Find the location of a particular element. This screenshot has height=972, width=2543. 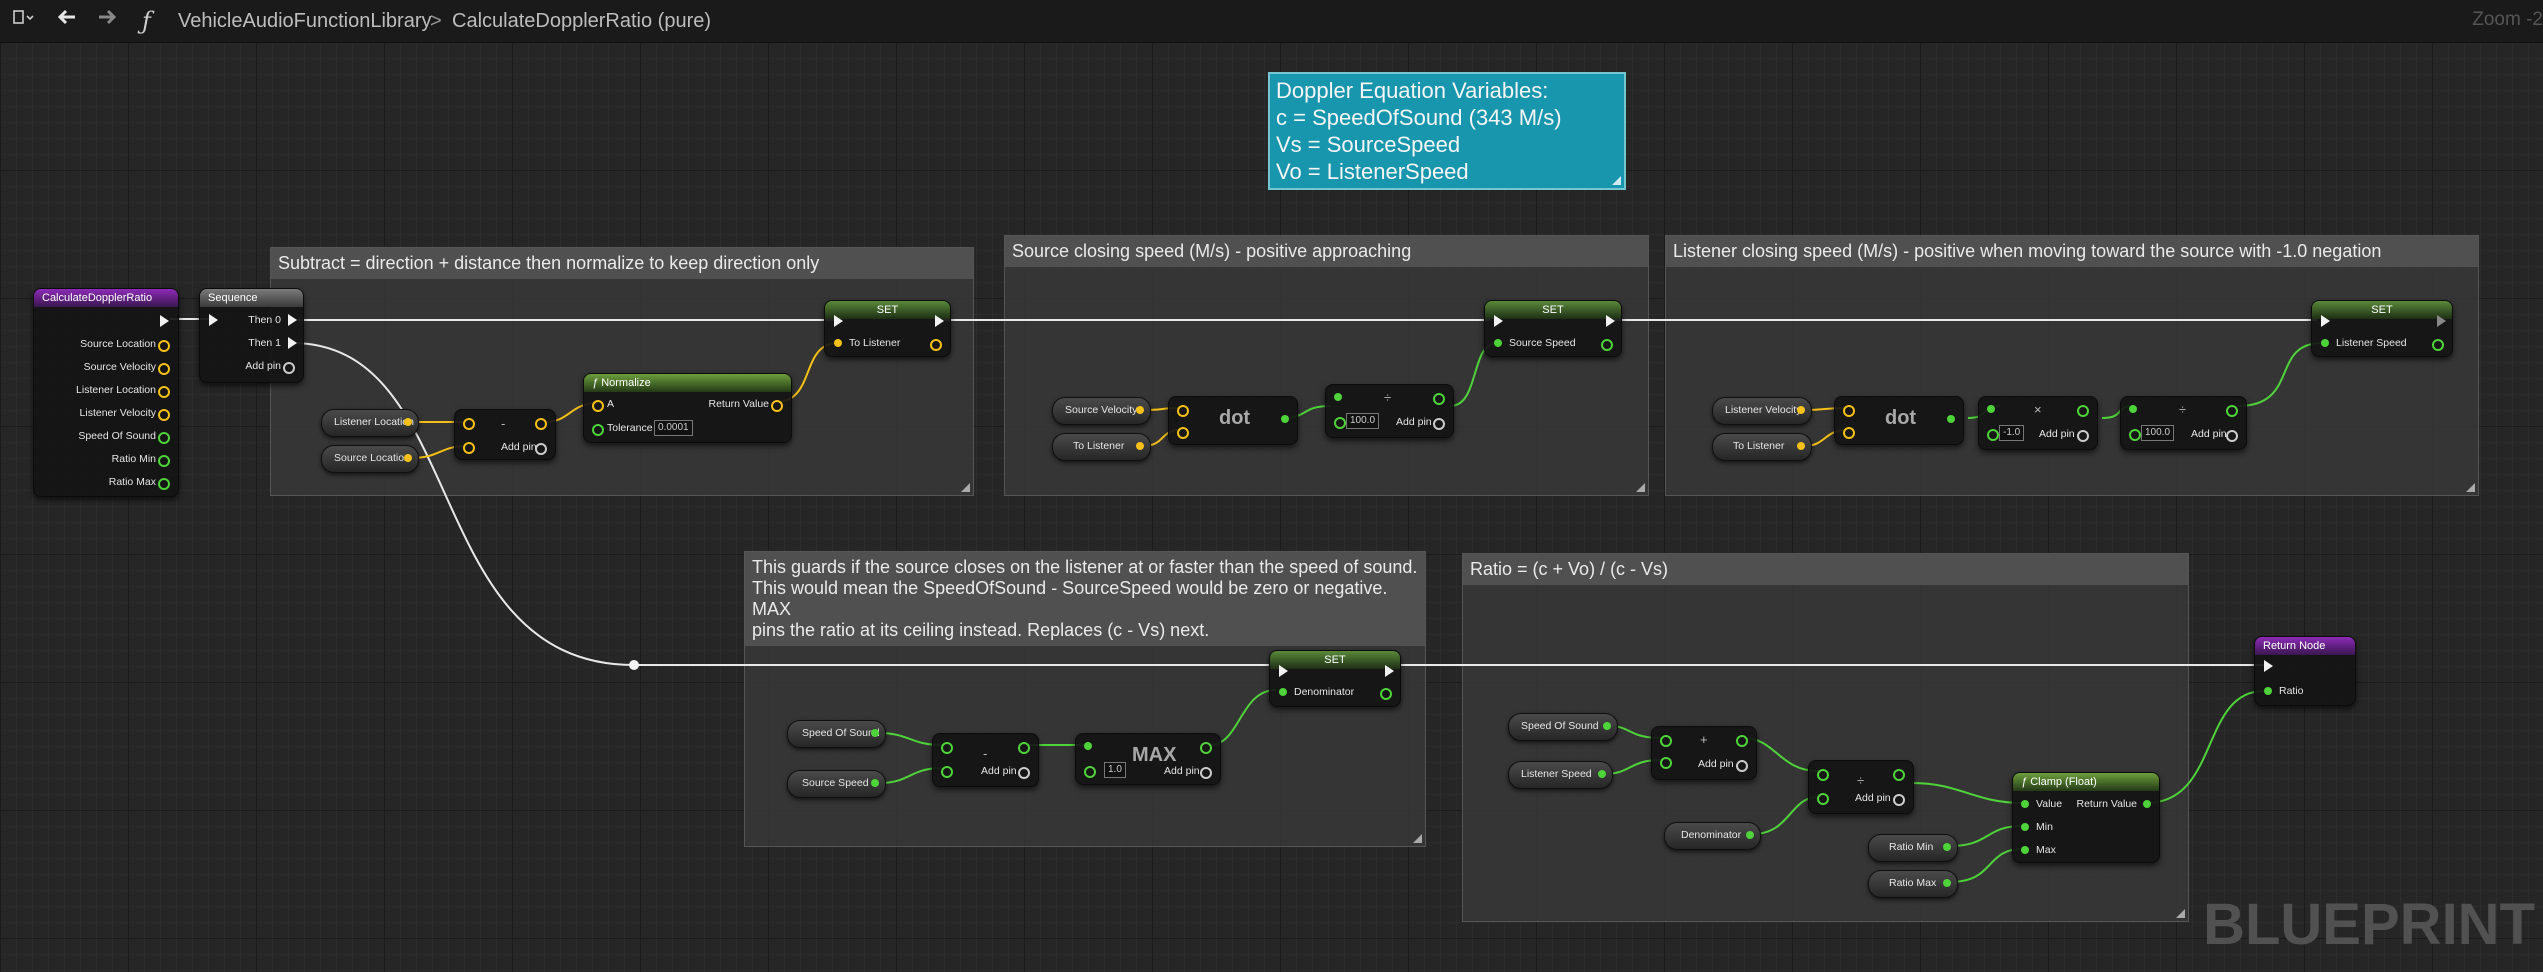

to-listener-output-pin is located at coordinates (936, 345).